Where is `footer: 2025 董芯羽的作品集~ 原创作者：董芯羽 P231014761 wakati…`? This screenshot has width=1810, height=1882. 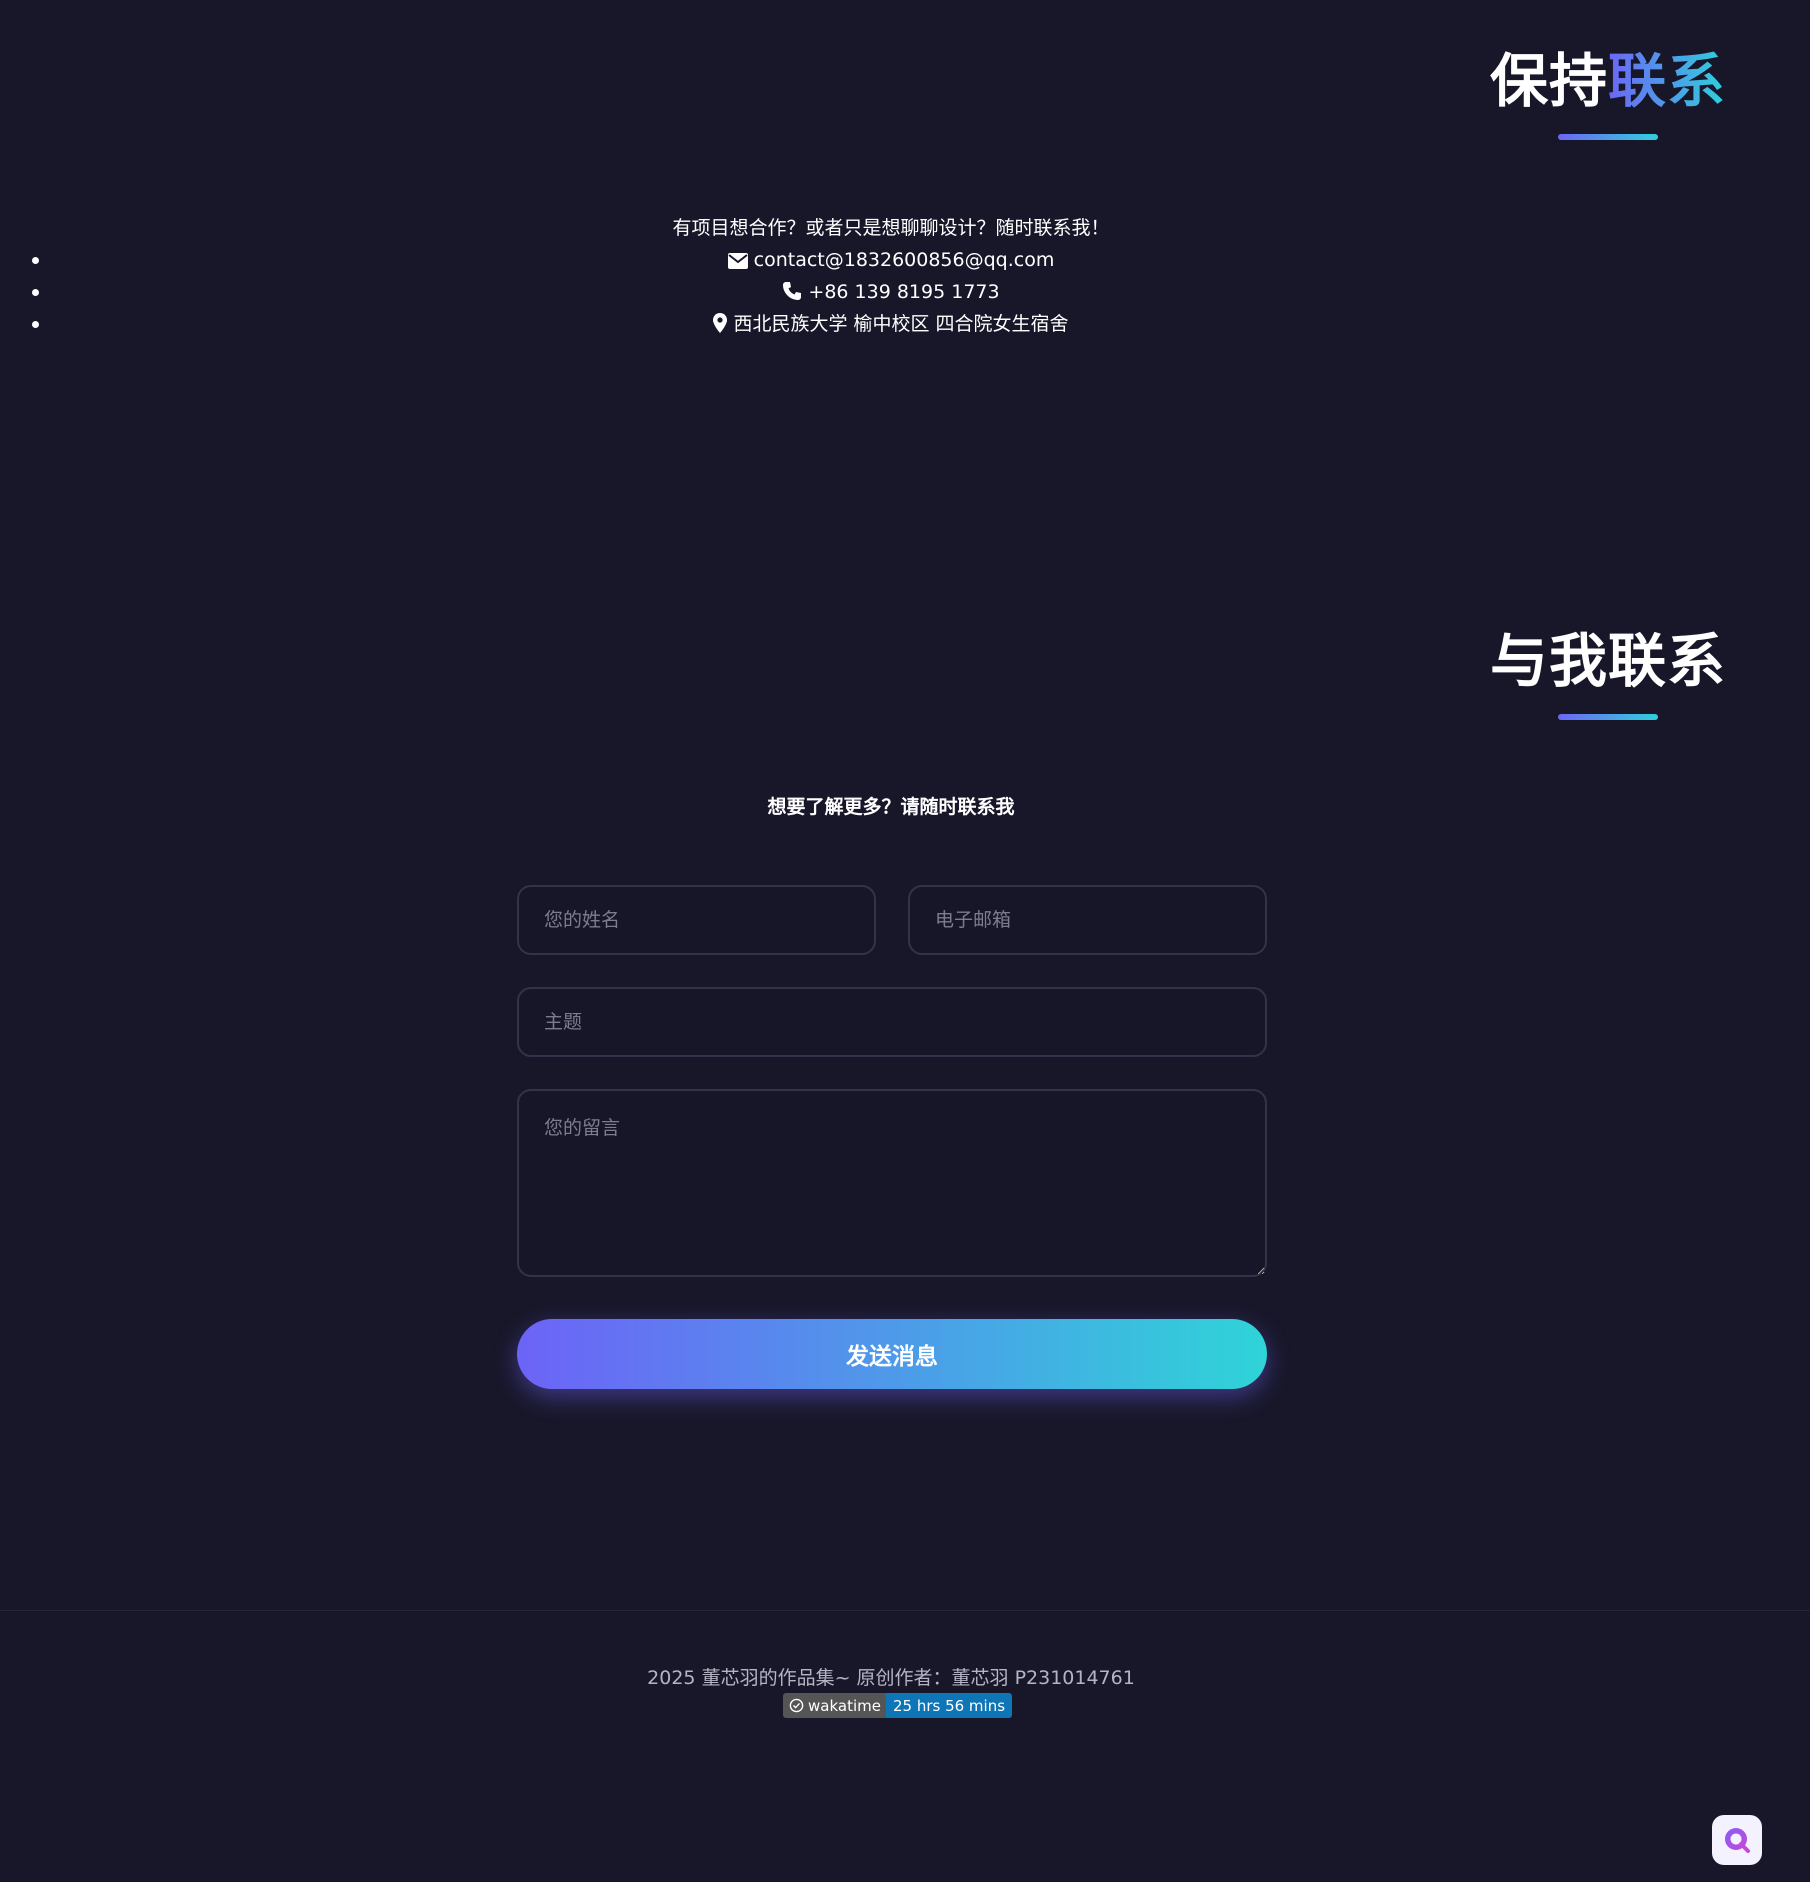 footer: 2025 董芯羽的作品集~ 原创作者：董芯羽 P231014761 wakati… is located at coordinates (905, 1746).